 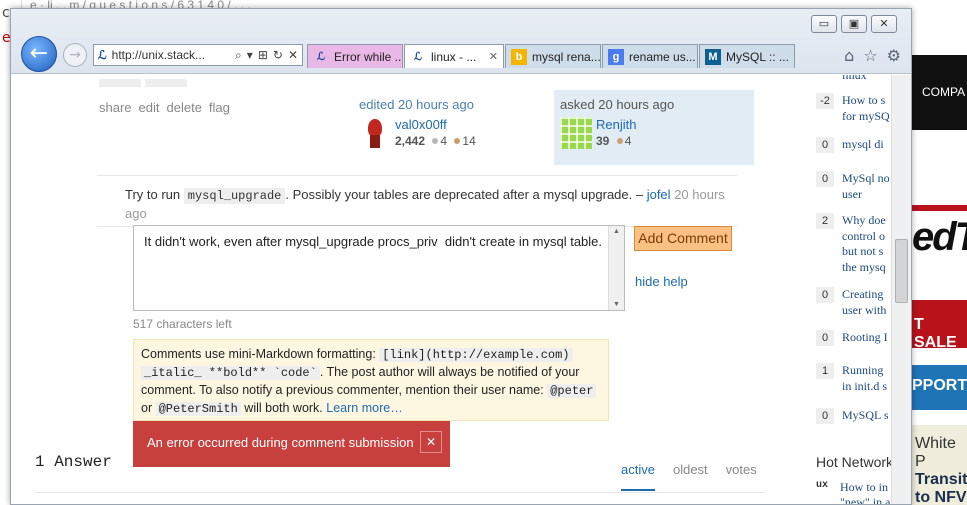 I want to click on related-item: linux, so click(x=853, y=79).